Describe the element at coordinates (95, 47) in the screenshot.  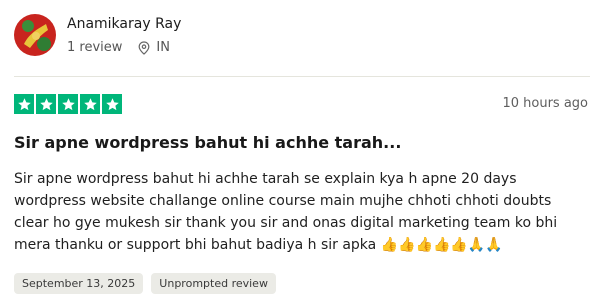
I see `review-count: 1 review` at that location.